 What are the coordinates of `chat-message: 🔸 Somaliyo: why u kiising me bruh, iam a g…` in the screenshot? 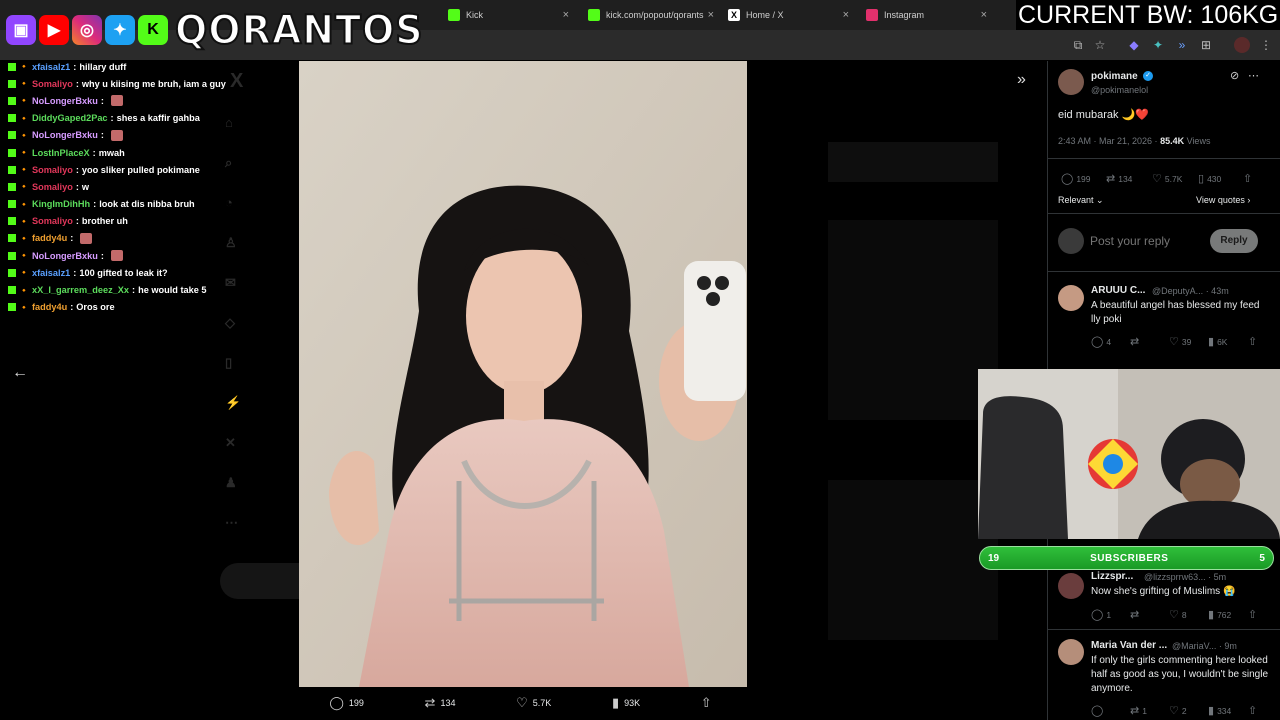 It's located at (150, 83).